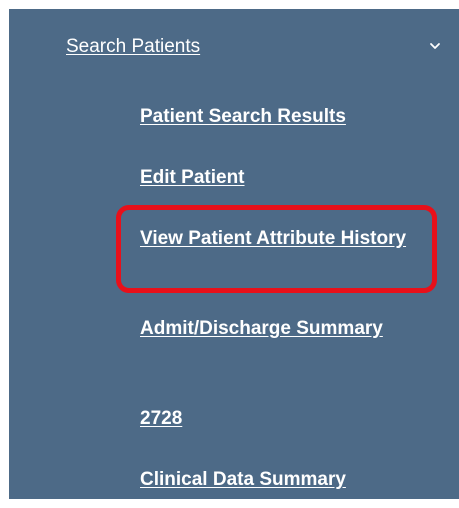 The height and width of the screenshot is (508, 459). What do you see at coordinates (290, 239) in the screenshot?
I see `nav-item-view-patient-attribute-history: View Patient Attribute History` at bounding box center [290, 239].